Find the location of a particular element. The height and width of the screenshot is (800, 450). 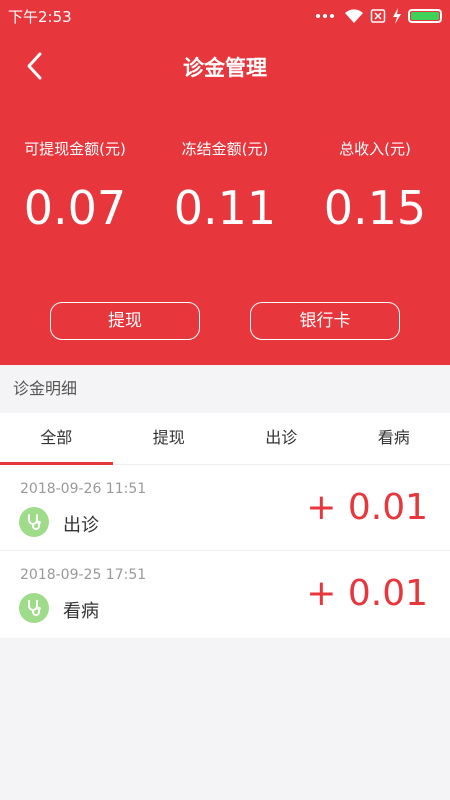

page-title: 诊金管理 is located at coordinates (225, 68).